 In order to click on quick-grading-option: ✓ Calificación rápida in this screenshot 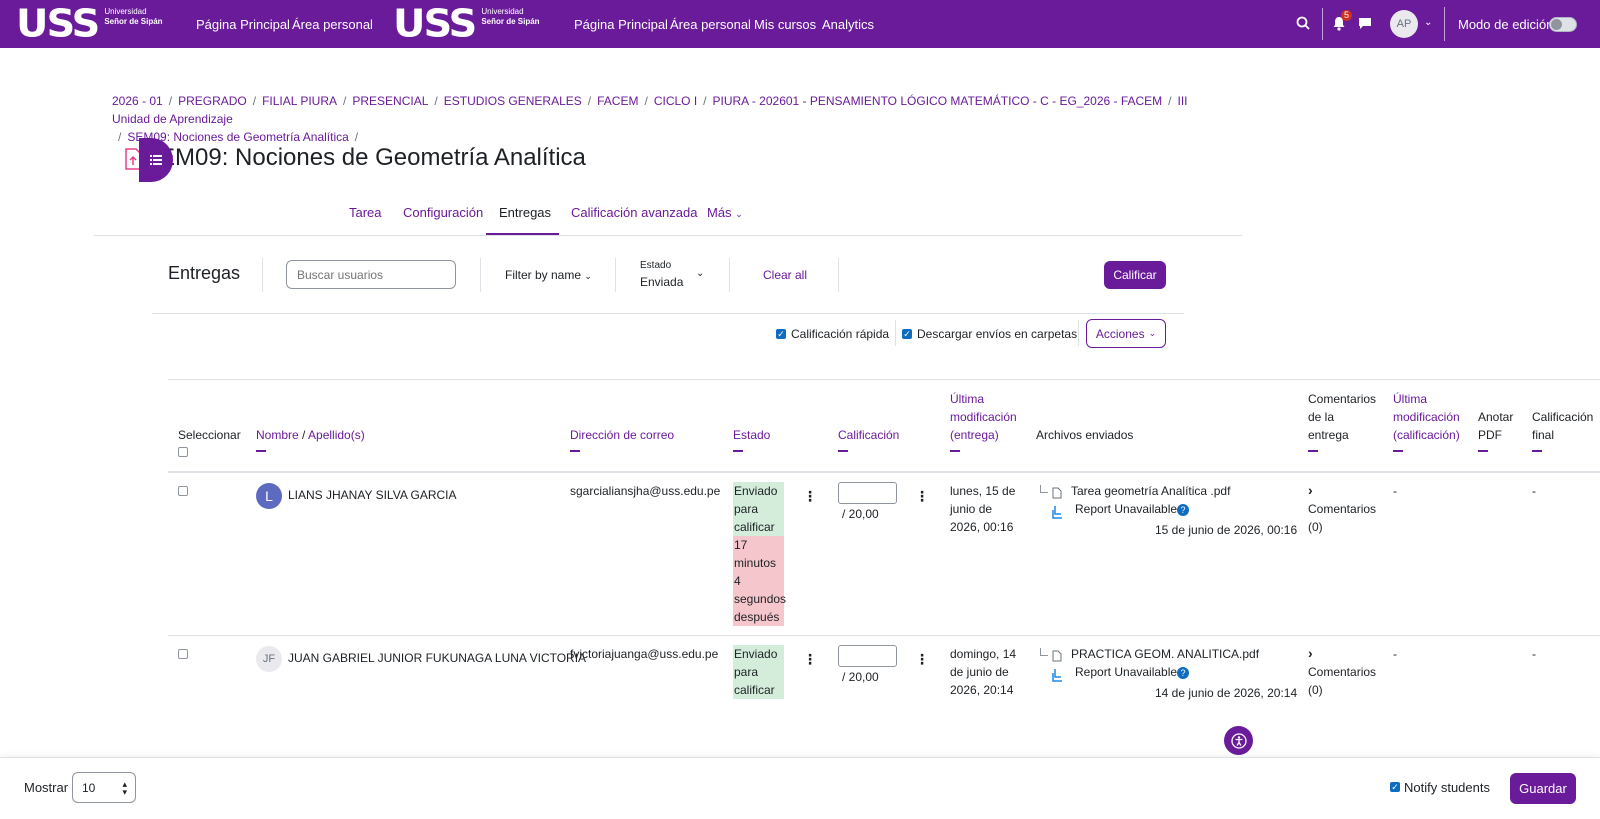, I will do `click(832, 334)`.